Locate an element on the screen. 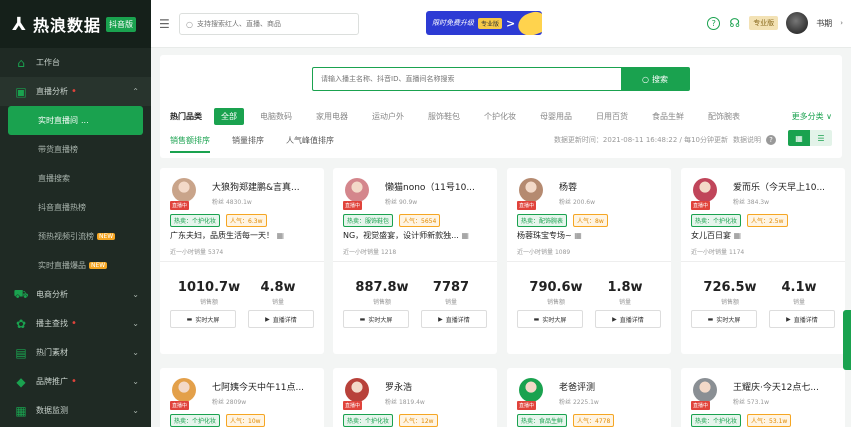 The height and width of the screenshot is (427, 851). avatar is located at coordinates (797, 23).